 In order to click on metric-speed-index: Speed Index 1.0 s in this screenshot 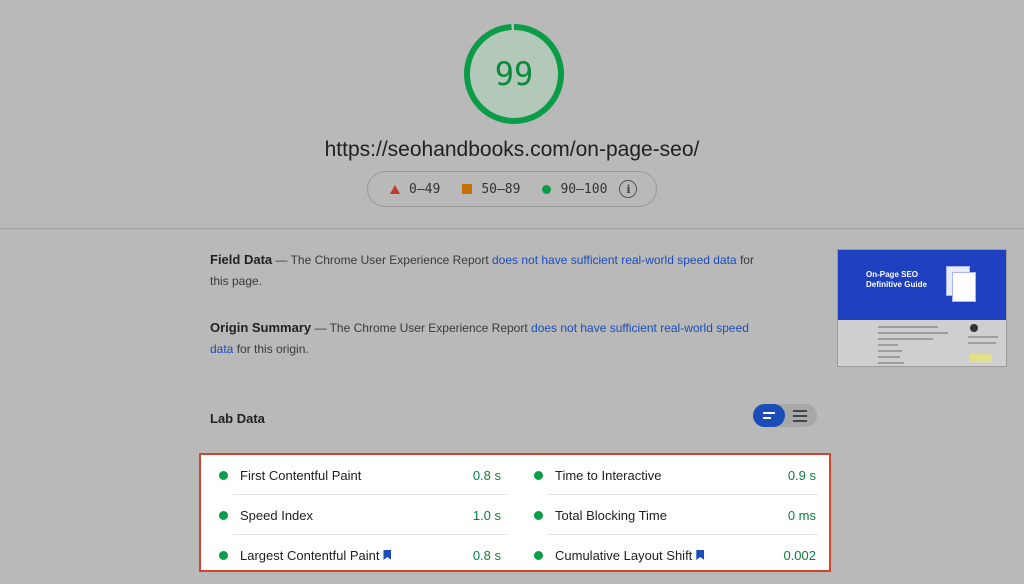, I will do `click(357, 515)`.